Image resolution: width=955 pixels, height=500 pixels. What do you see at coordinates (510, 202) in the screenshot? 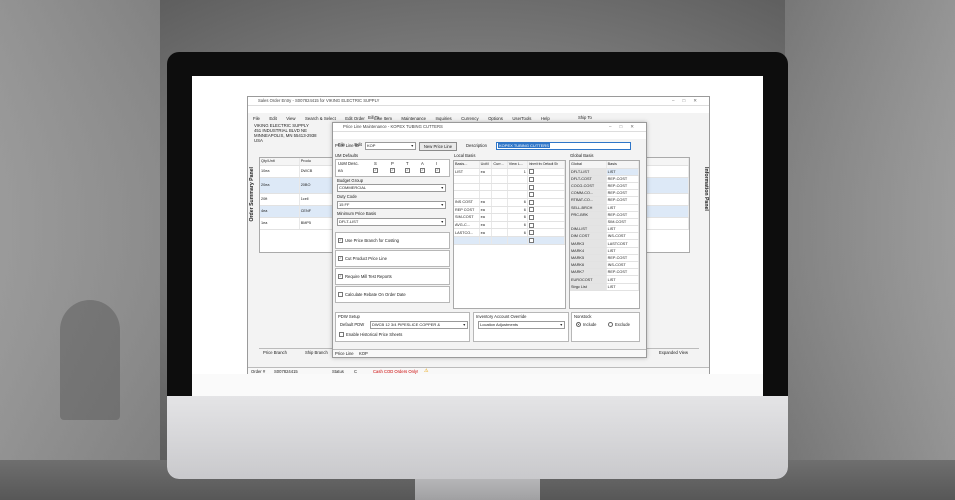
I see `table-row: INS COST ea 6` at bounding box center [510, 202].